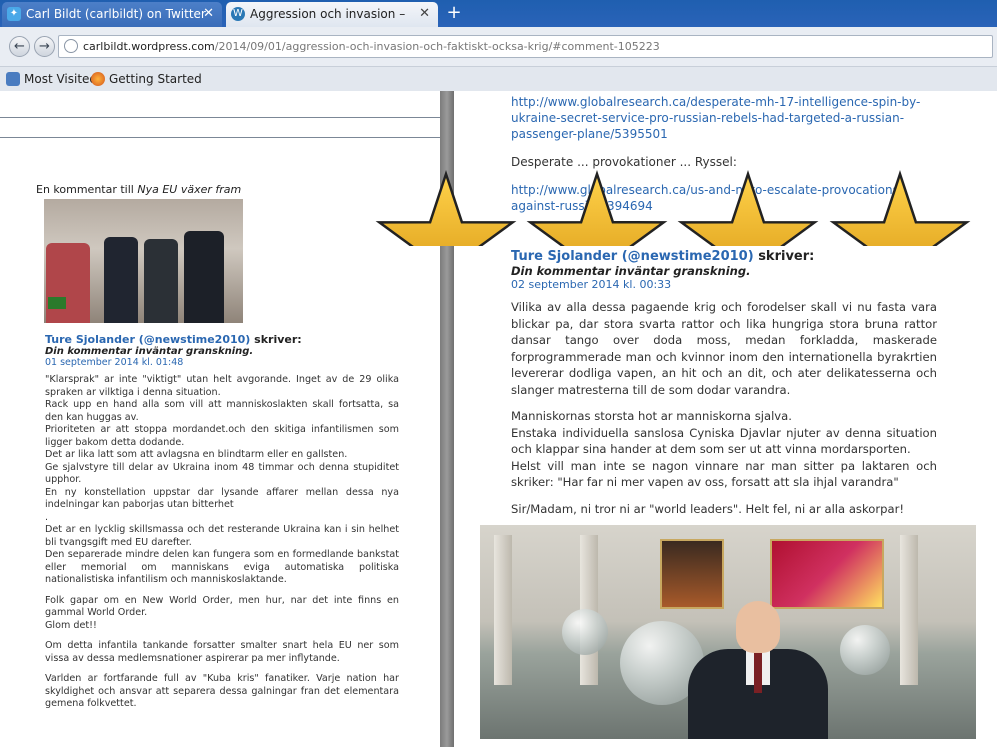  I want to click on comment-text-fragment: Desperate ... provokationer ... Ryssel:, so click(624, 162).